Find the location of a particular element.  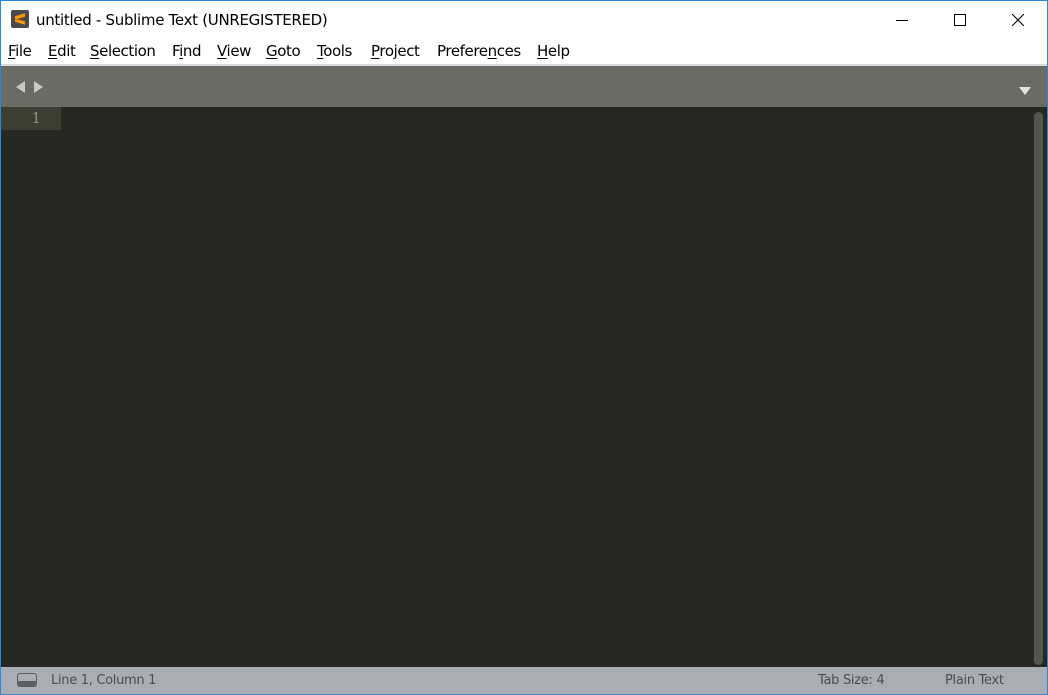

menu-project: Project is located at coordinates (395, 51).